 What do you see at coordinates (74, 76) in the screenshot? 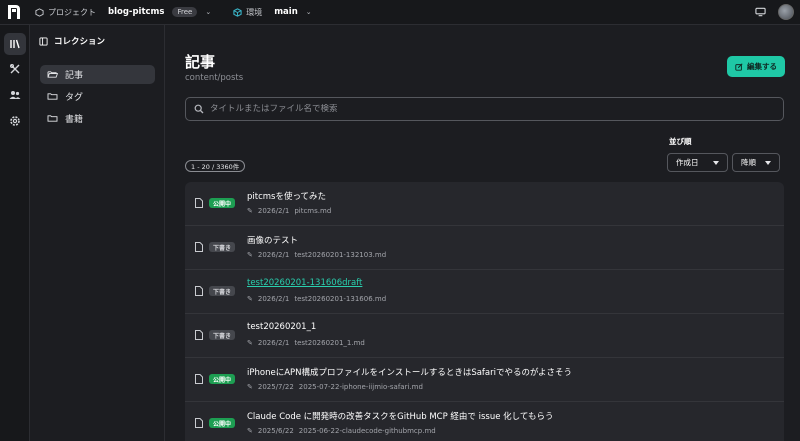
I see `sidebar-item-label: 記事` at bounding box center [74, 76].